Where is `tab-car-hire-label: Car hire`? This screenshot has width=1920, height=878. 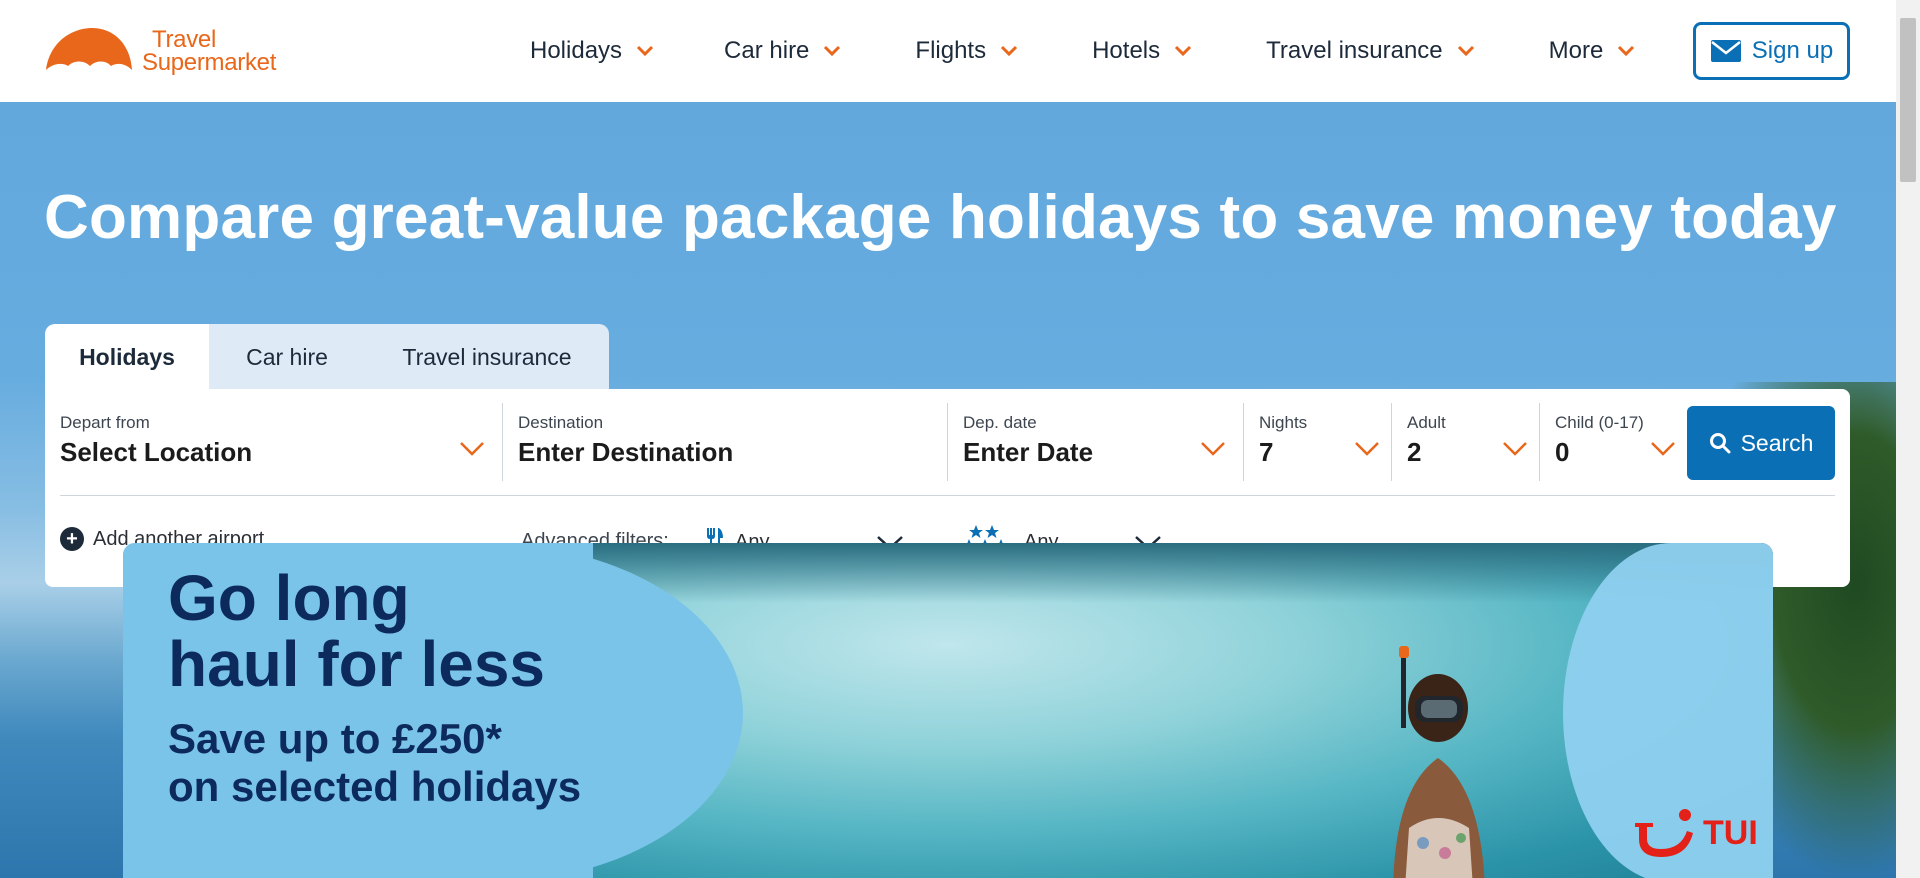
tab-car-hire-label: Car hire is located at coordinates (287, 356).